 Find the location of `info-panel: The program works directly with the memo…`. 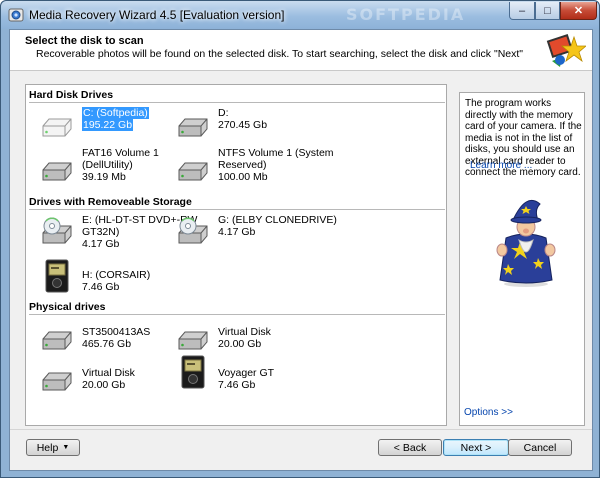

info-panel: The program works directly with the memo… is located at coordinates (522, 259).